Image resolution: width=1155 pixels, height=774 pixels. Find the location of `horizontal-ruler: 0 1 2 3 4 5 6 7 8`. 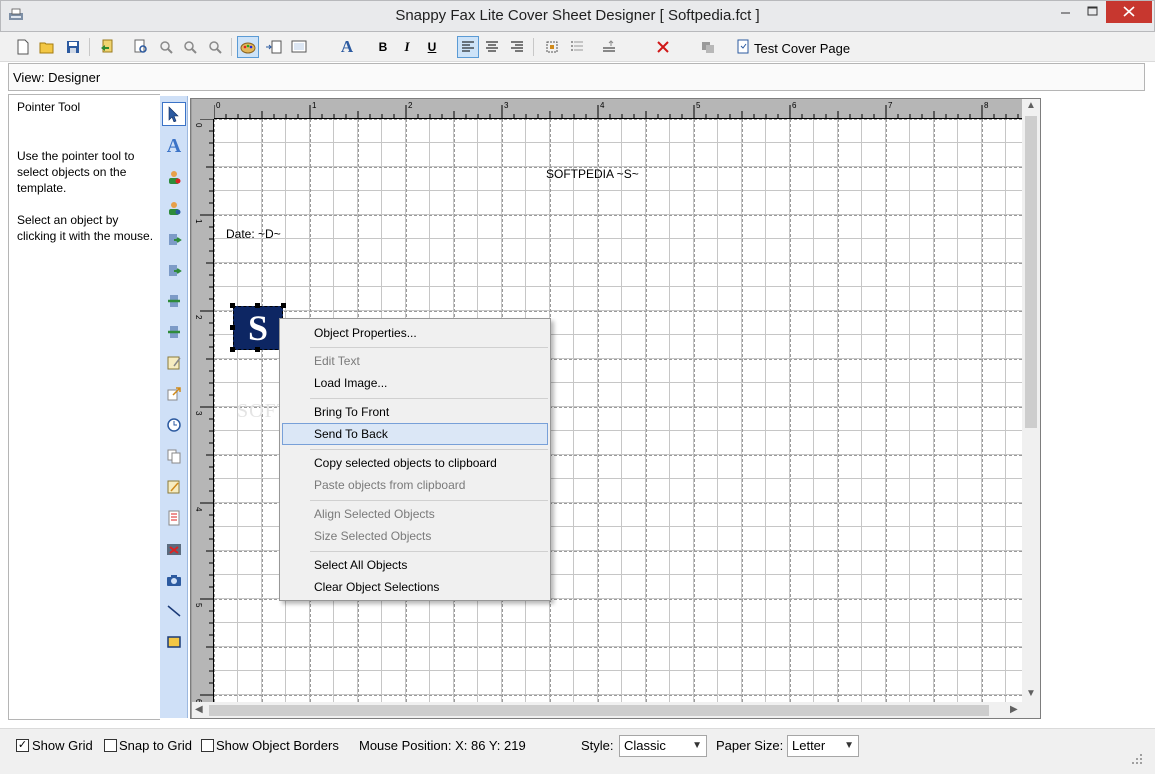

horizontal-ruler: 0 1 2 3 4 5 6 7 8 is located at coordinates (607, 109).